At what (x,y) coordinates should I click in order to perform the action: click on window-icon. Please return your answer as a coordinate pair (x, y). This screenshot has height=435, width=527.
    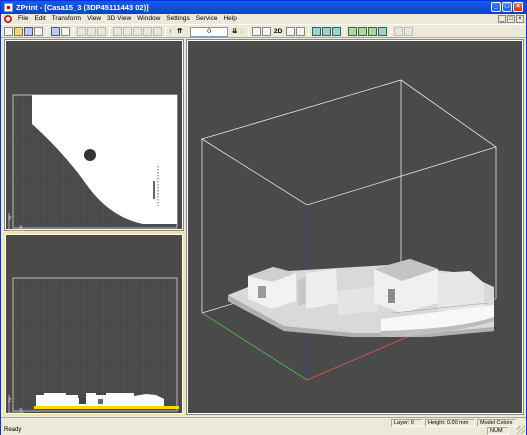
    Looking at the image, I should click on (266, 31).